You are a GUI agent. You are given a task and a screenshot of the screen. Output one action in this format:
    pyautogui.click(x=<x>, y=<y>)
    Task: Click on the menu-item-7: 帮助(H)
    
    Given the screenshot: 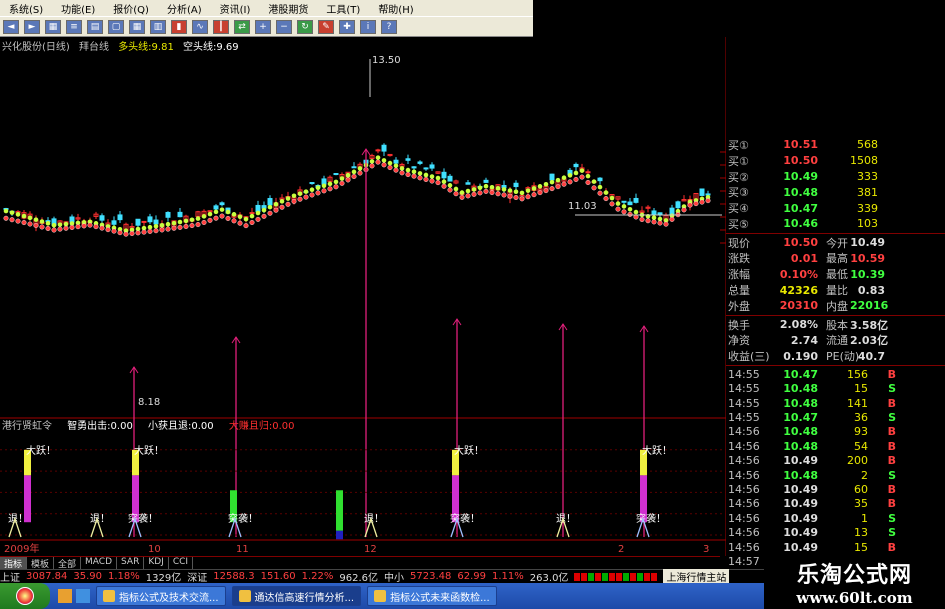 What is the action you would take?
    pyautogui.click(x=395, y=8)
    